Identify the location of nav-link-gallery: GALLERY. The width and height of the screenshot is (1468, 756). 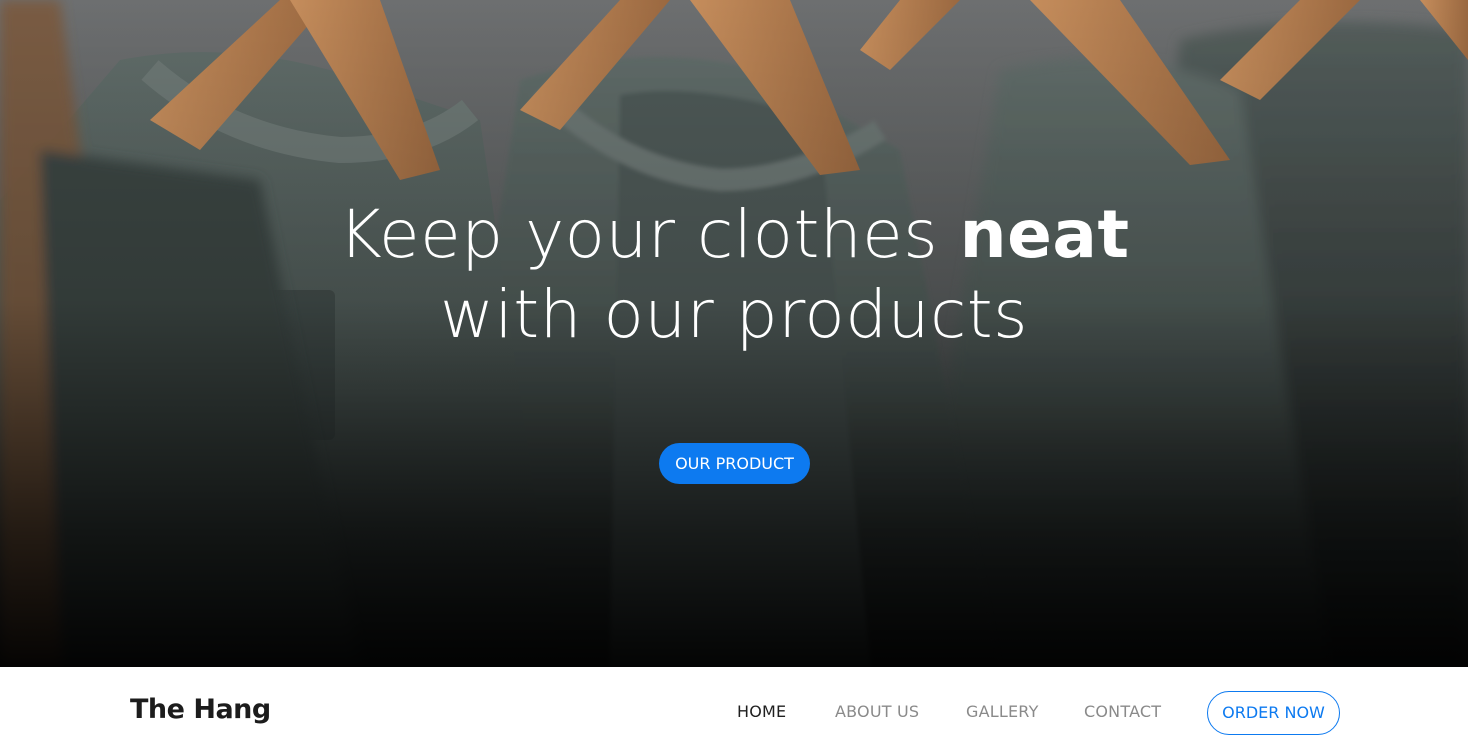
(1002, 711).